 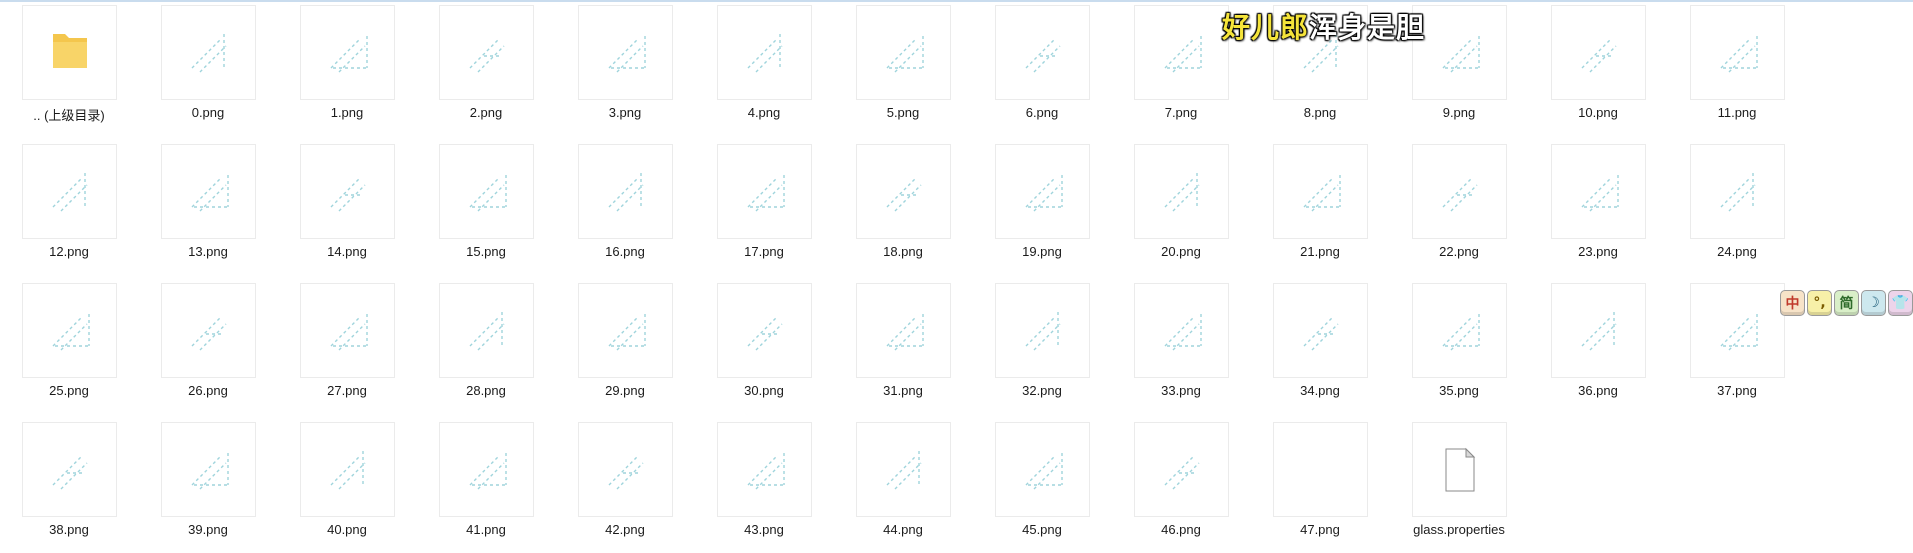 I want to click on file-item: 25.png, so click(x=69, y=346).